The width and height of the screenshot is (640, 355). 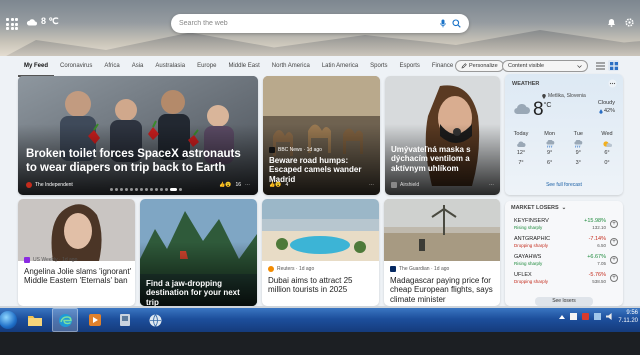 What do you see at coordinates (76, 66) in the screenshot?
I see `tab-coronavirus: Coronavirus` at bounding box center [76, 66].